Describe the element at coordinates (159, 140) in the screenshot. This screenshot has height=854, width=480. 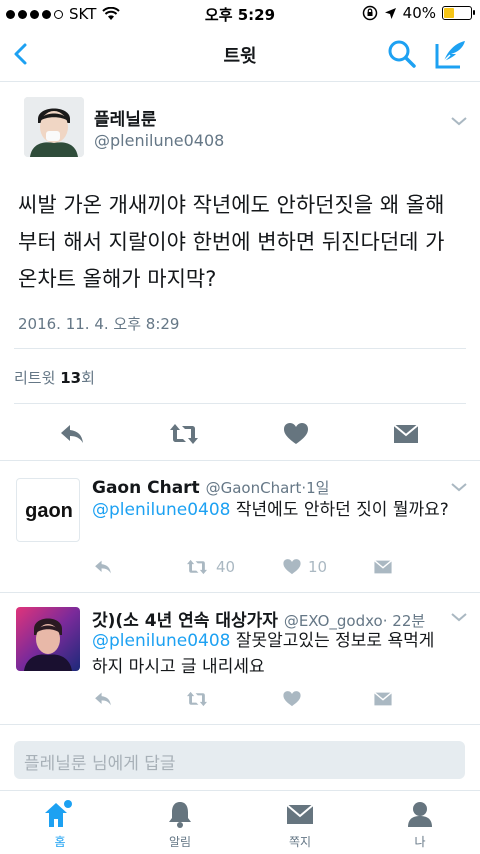
I see `tweet-author-handle: @plenilune0408` at that location.